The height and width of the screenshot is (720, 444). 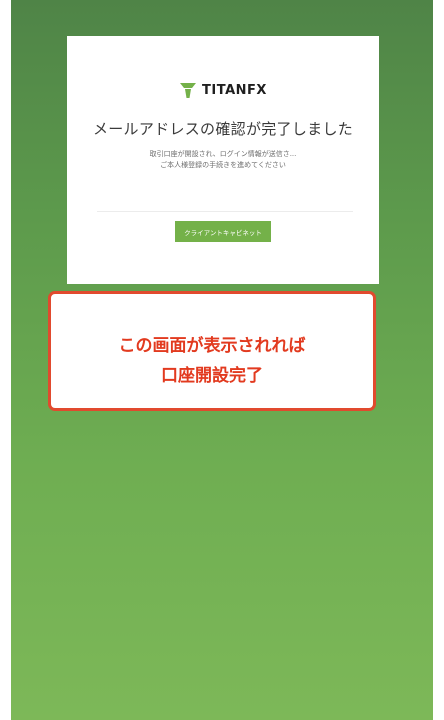 What do you see at coordinates (212, 376) in the screenshot?
I see `callout-line-2: 口座開設完了` at bounding box center [212, 376].